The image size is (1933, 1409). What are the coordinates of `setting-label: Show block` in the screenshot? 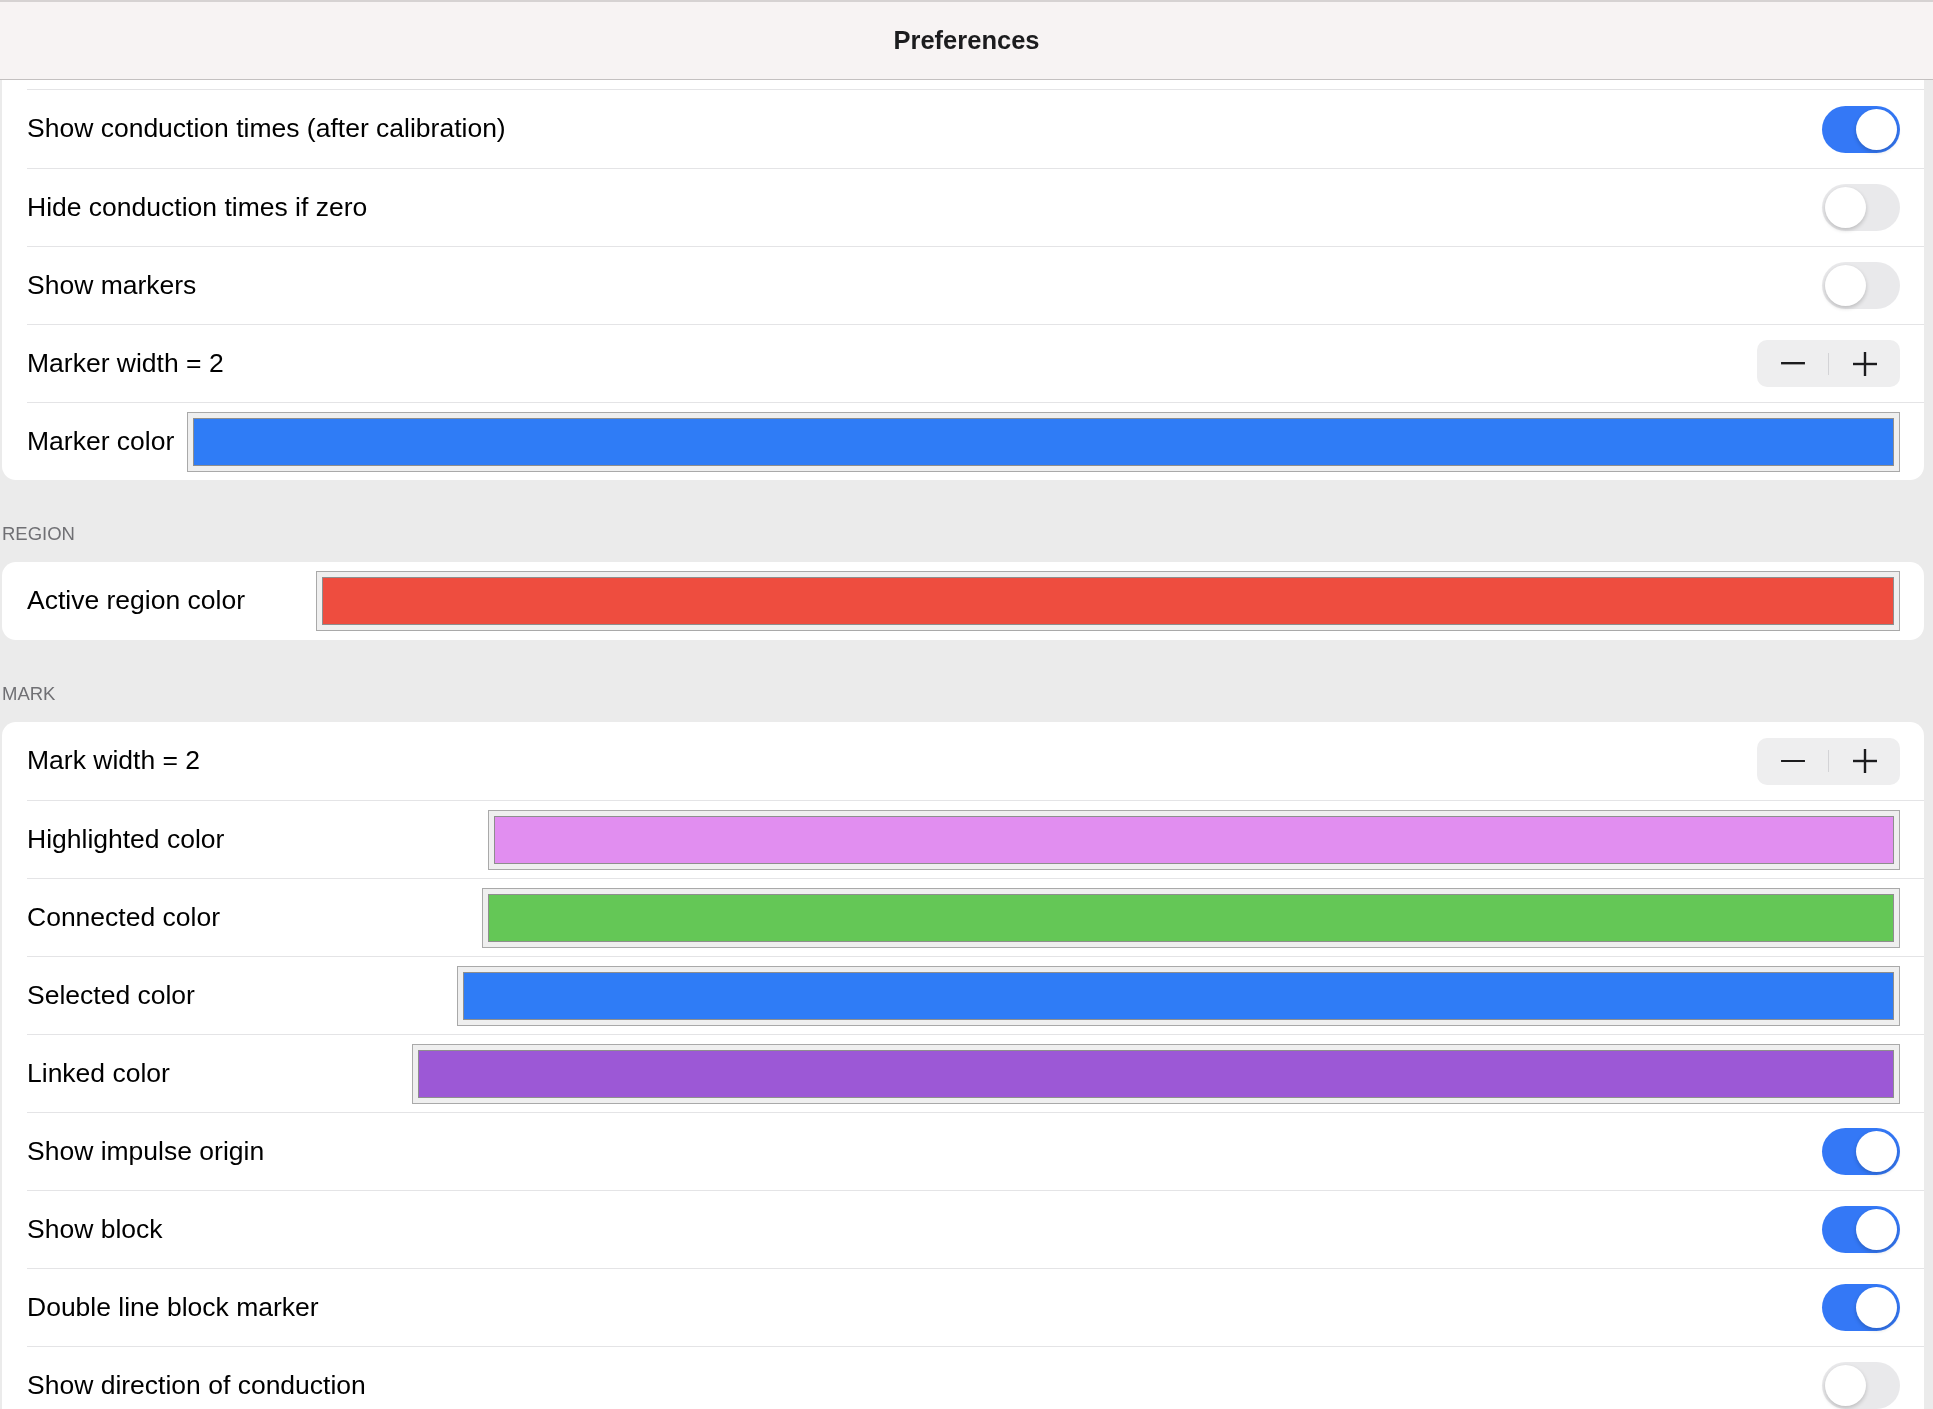 It's located at (95, 1229).